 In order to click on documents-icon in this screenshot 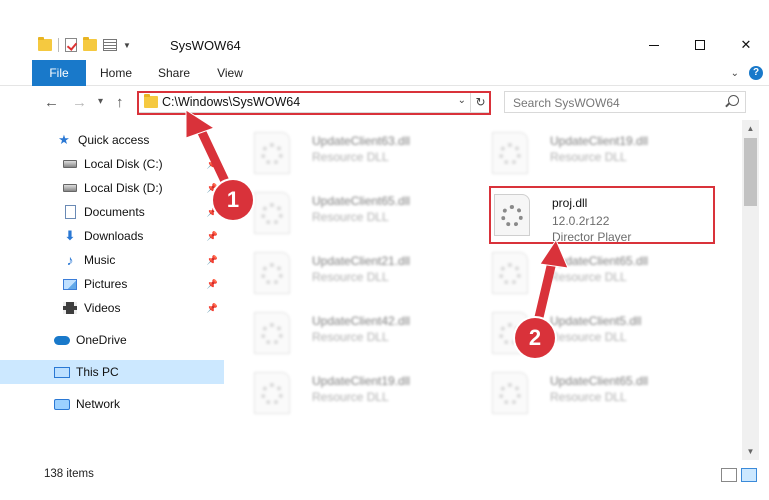, I will do `click(70, 212)`.